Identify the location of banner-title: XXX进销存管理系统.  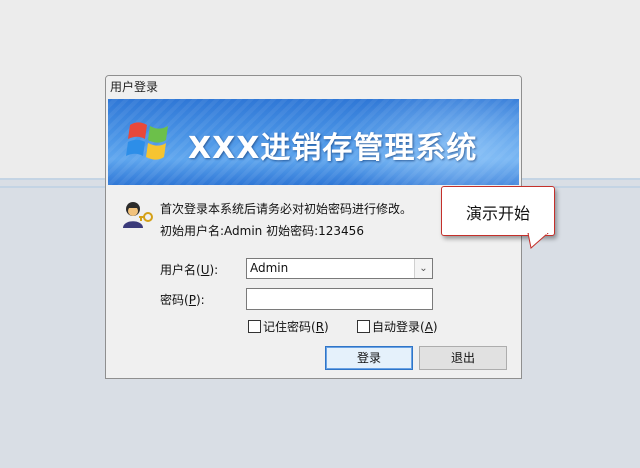
(333, 148).